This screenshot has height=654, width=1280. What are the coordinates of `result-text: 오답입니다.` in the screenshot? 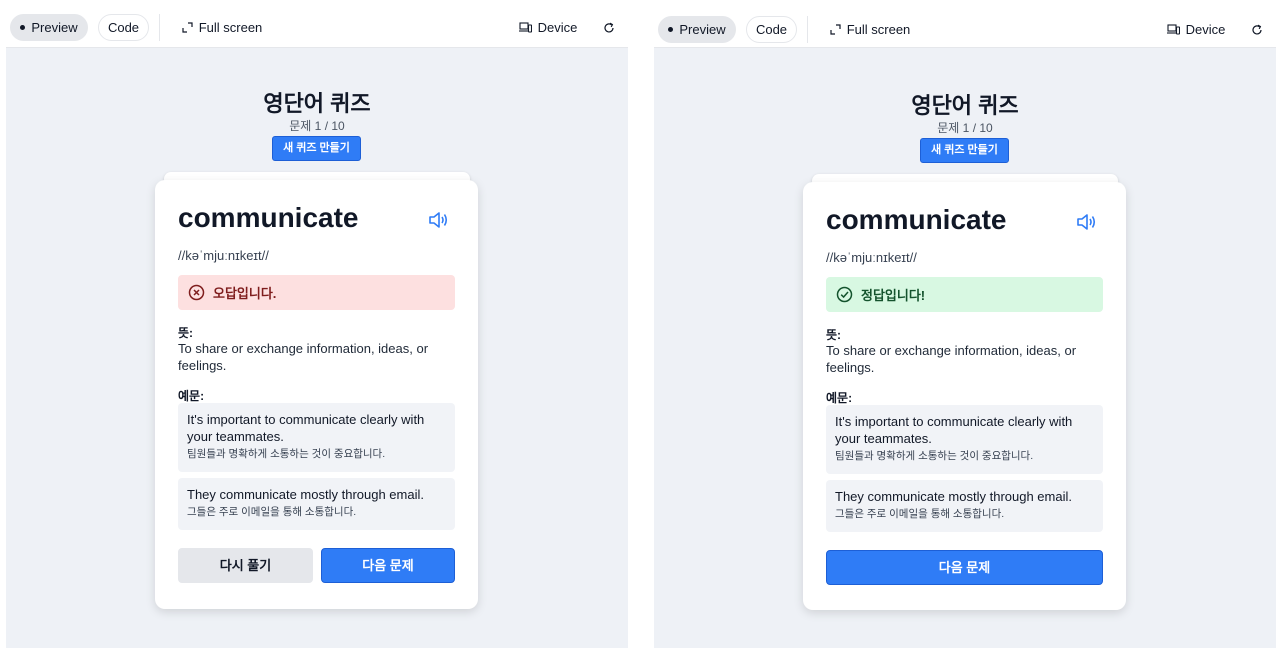 It's located at (245, 293).